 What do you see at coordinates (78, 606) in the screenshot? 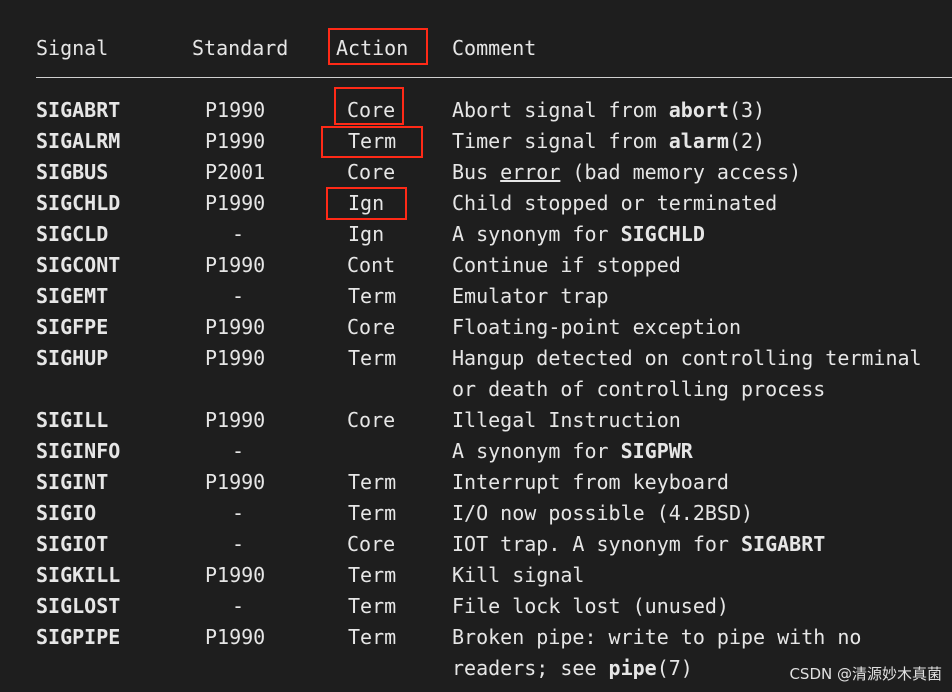
I see `signal-name: SIGLOST` at bounding box center [78, 606].